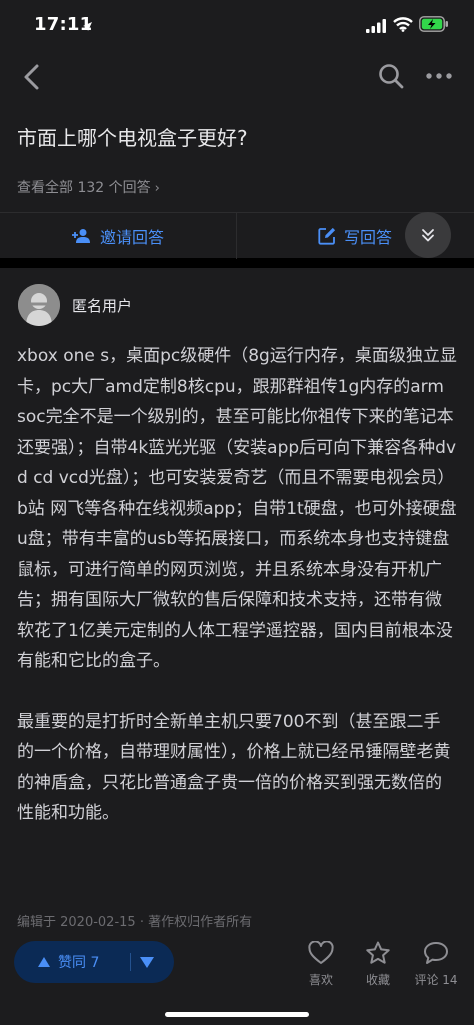  What do you see at coordinates (81, 236) in the screenshot?
I see `add-user-icon` at bounding box center [81, 236].